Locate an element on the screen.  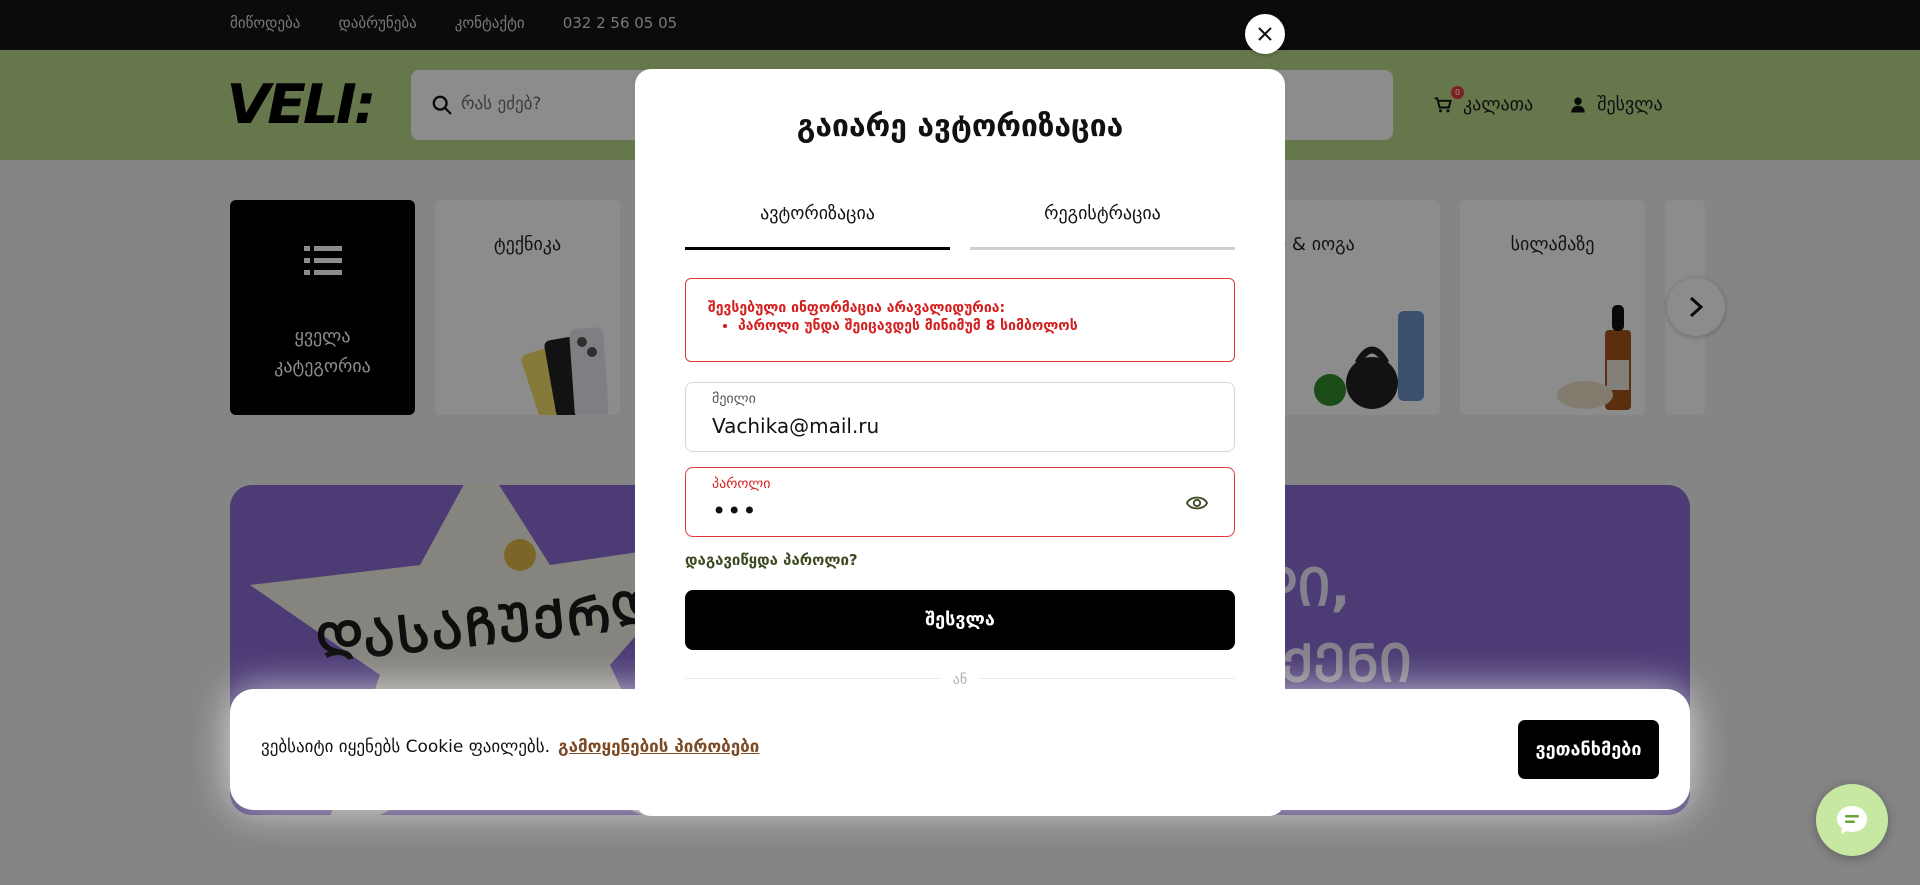
error-item: პაროლი უნდა შეიცავდეს მინიმუმ 8 სიმბოლოს is located at coordinates (986, 326).